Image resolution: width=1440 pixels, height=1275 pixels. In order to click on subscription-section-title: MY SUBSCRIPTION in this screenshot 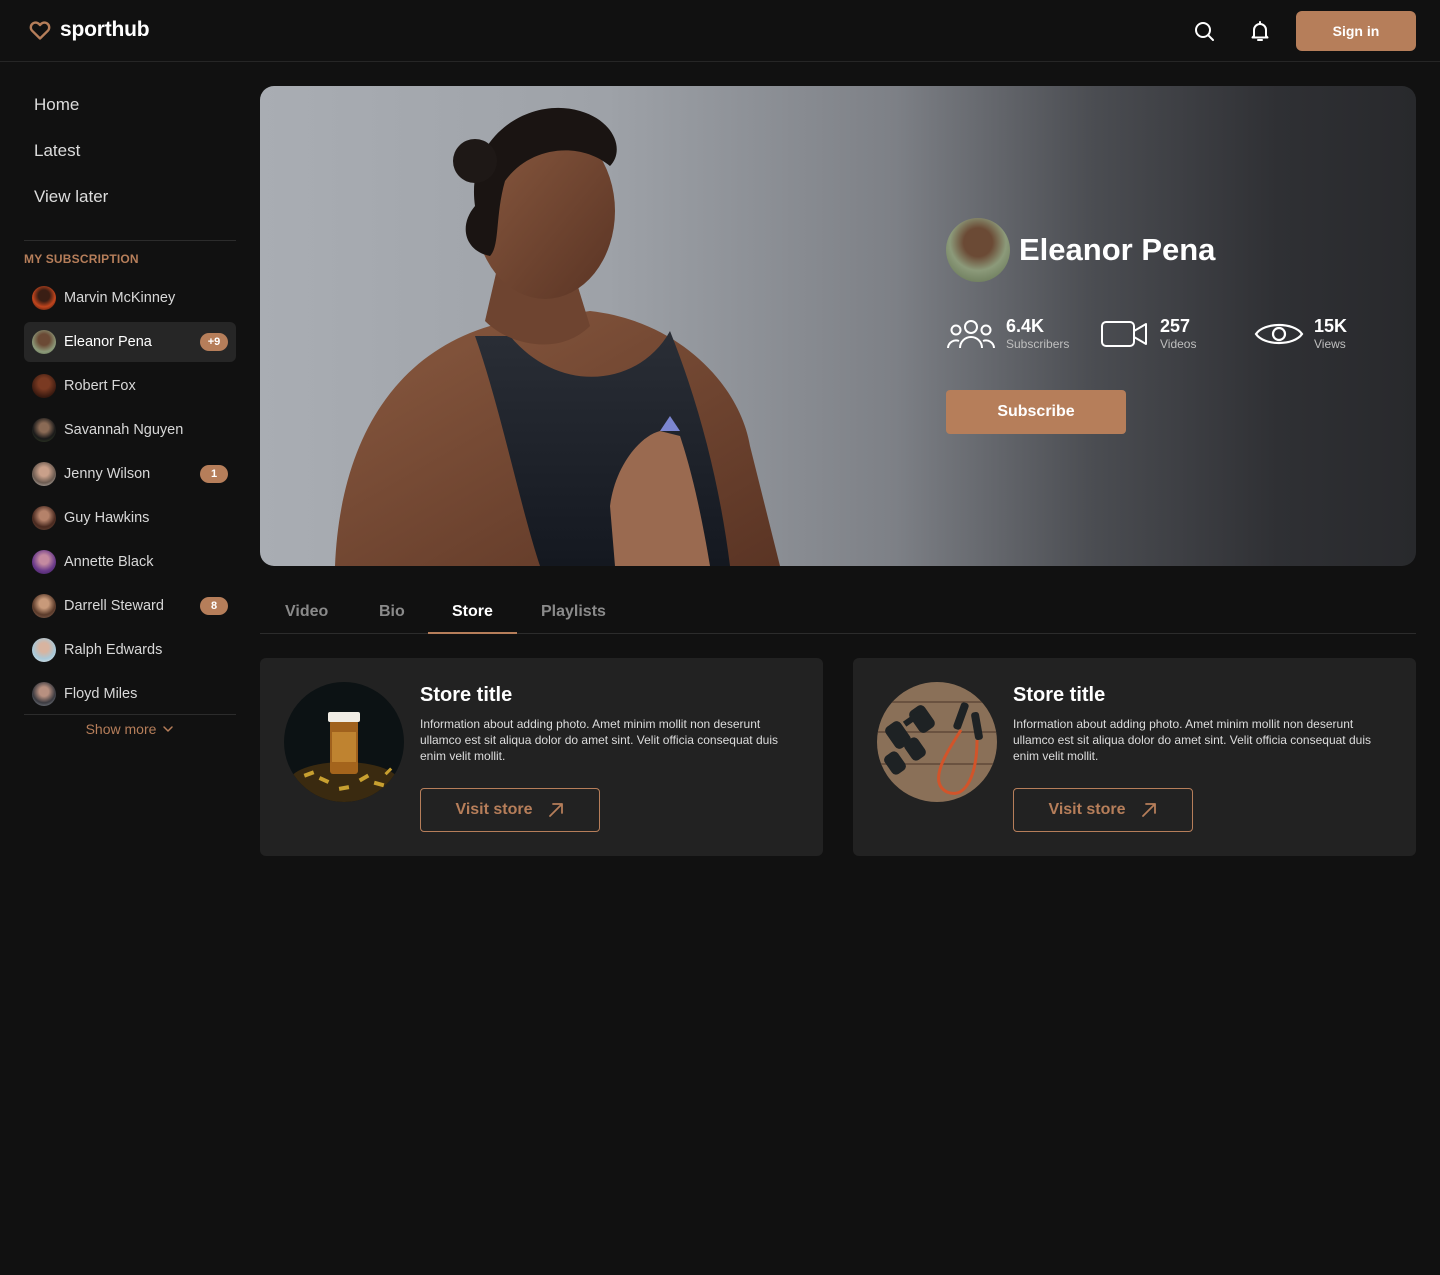, I will do `click(81, 259)`.